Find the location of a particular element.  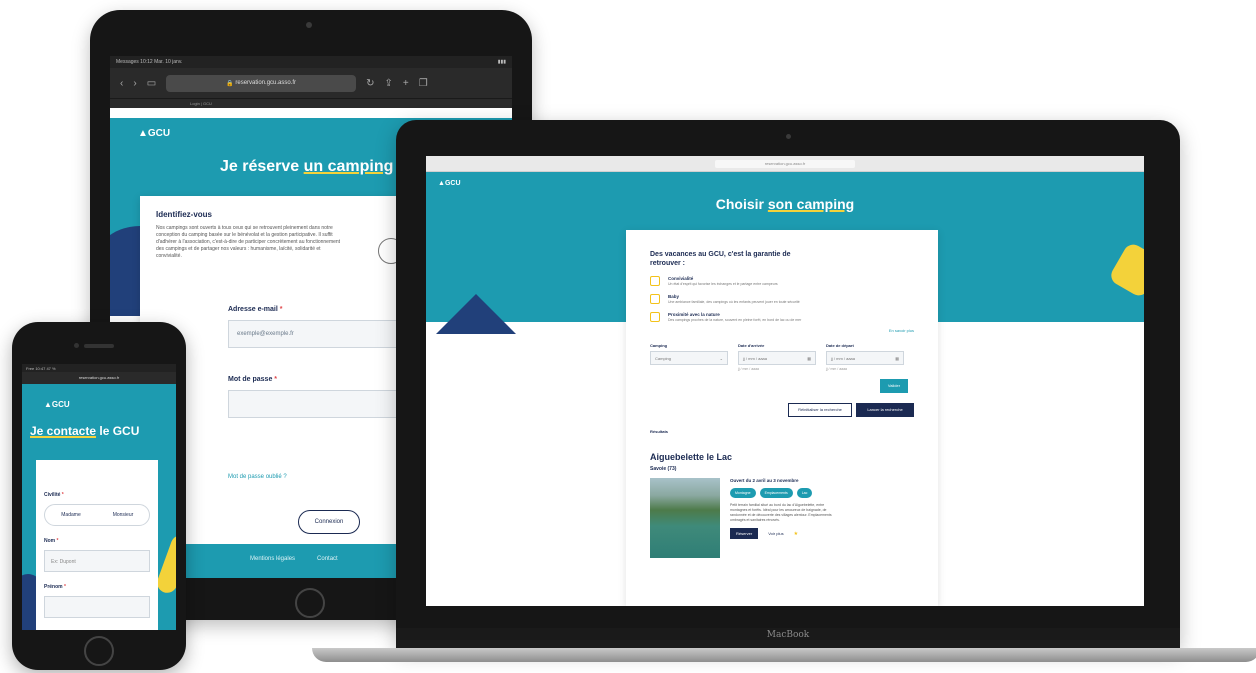

laptop-logo: ▲GCU is located at coordinates (449, 183).